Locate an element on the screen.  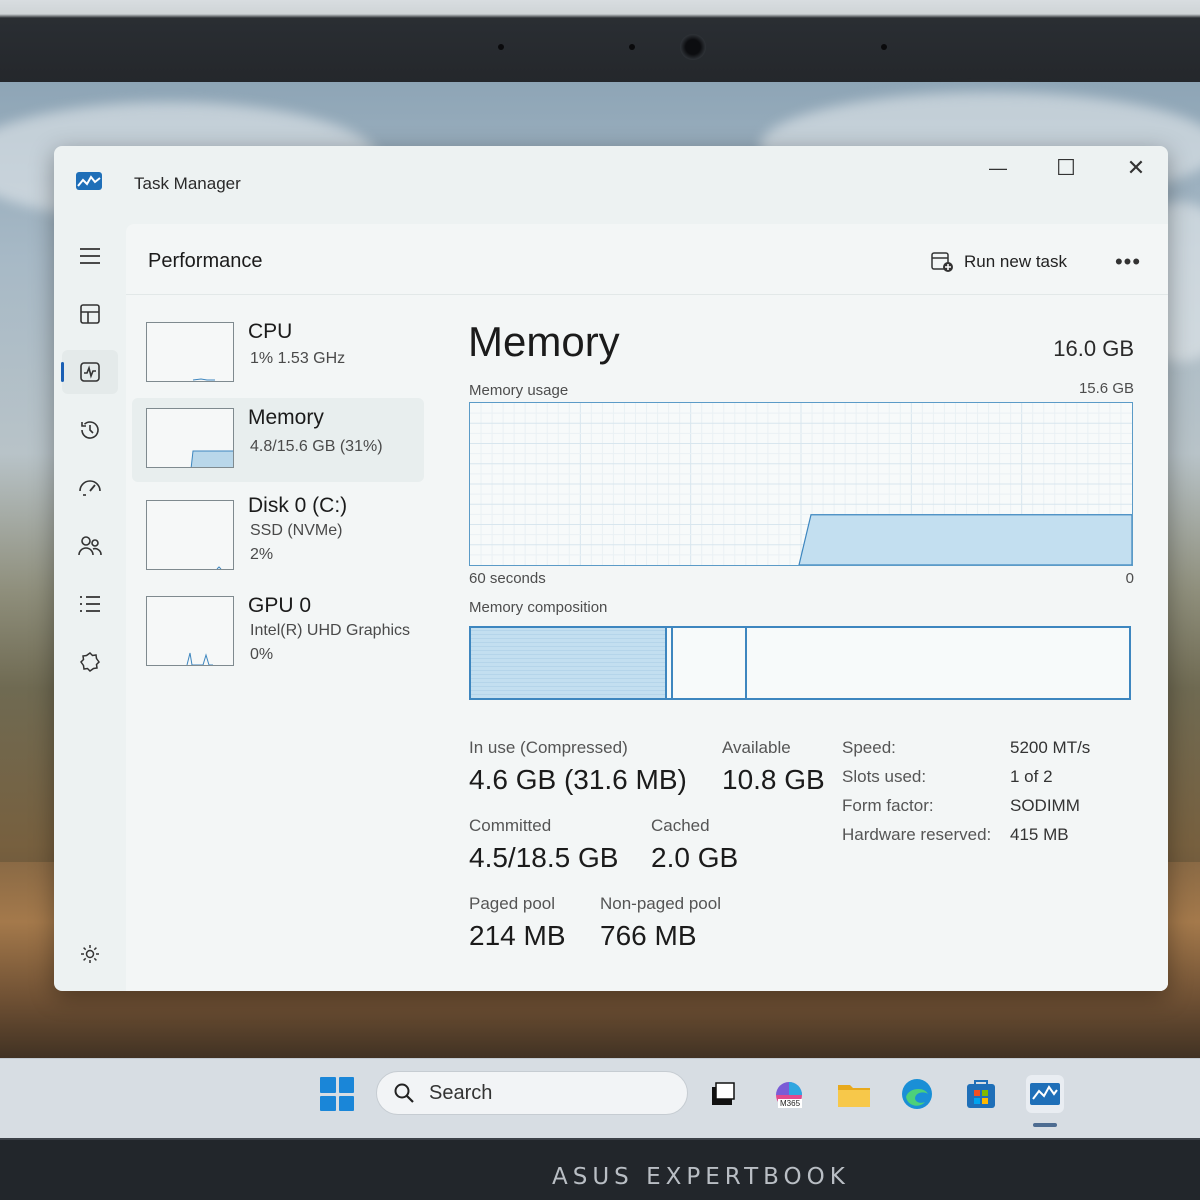
microsoft-store-icon is located at coordinates (981, 1094).